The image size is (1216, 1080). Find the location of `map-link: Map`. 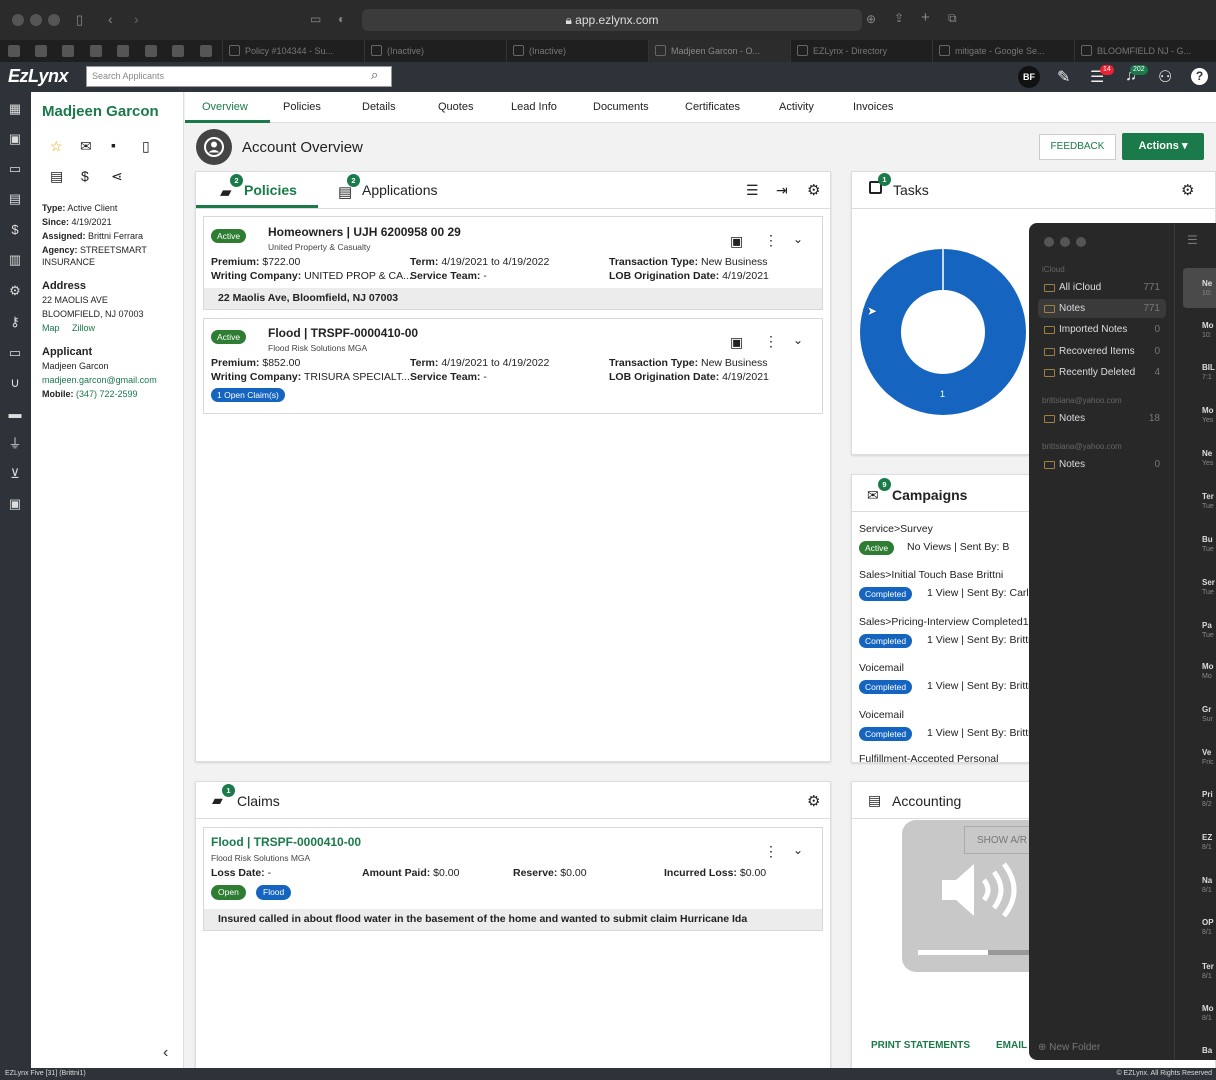

map-link: Map is located at coordinates (57, 328).